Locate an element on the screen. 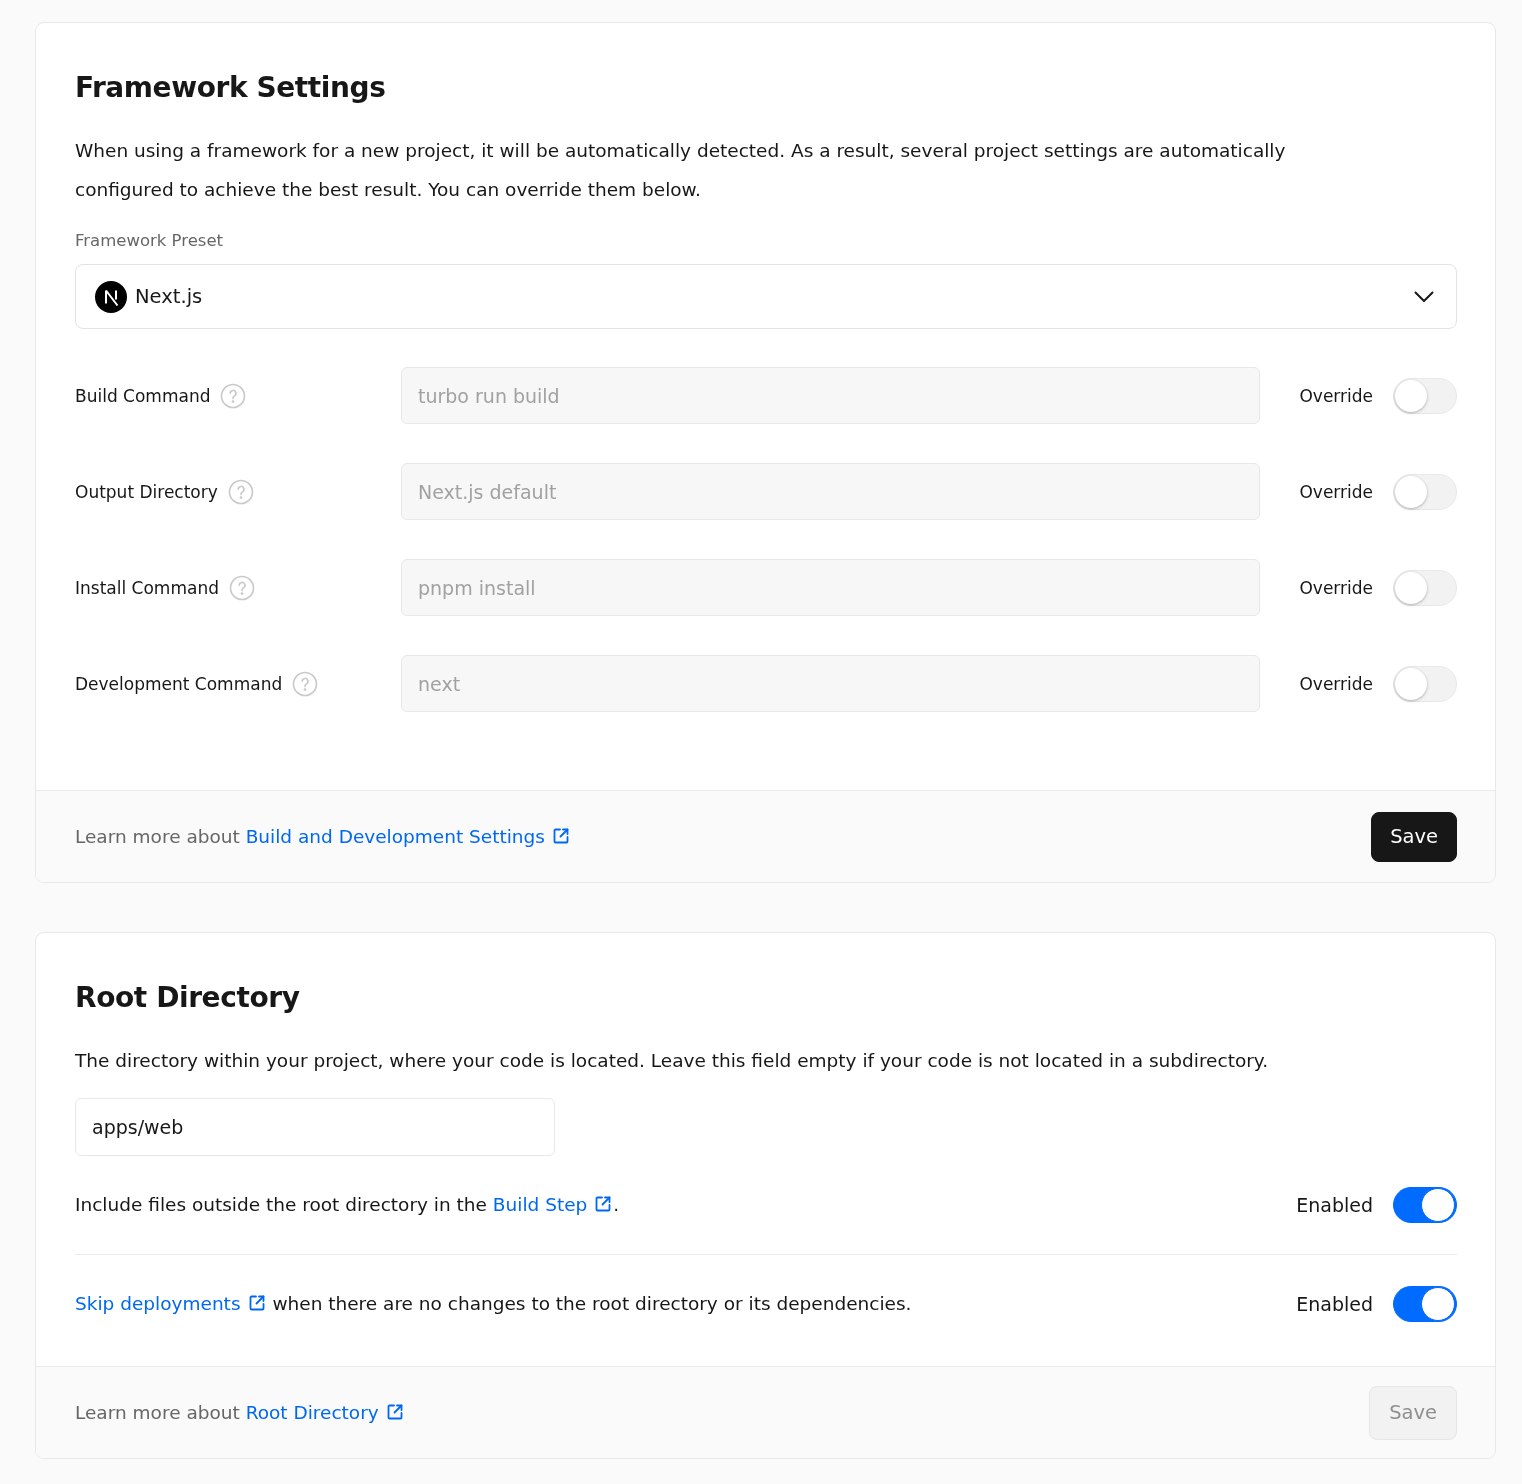  chevron-down-icon is located at coordinates (1424, 296).